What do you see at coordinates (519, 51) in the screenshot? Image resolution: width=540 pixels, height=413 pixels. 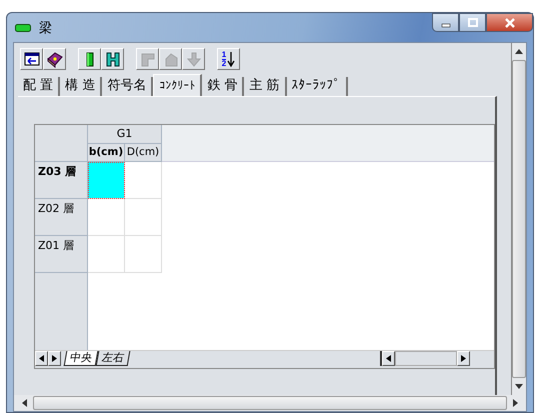 I see `up-arrow-icon` at bounding box center [519, 51].